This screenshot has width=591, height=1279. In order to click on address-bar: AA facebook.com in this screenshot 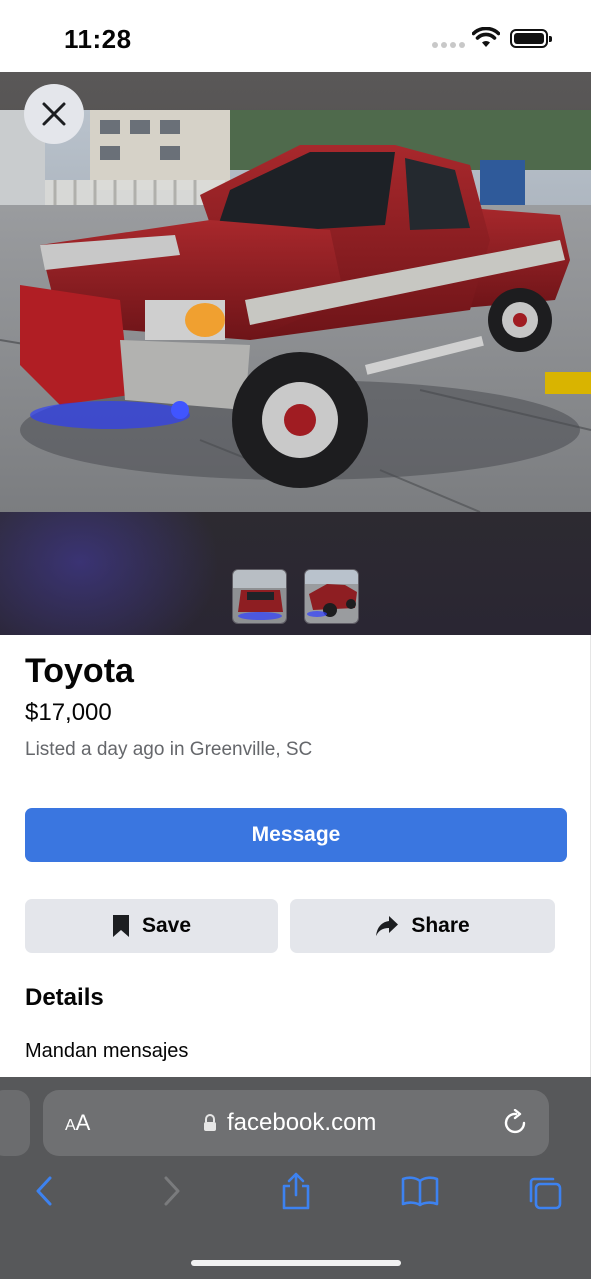, I will do `click(296, 1123)`.